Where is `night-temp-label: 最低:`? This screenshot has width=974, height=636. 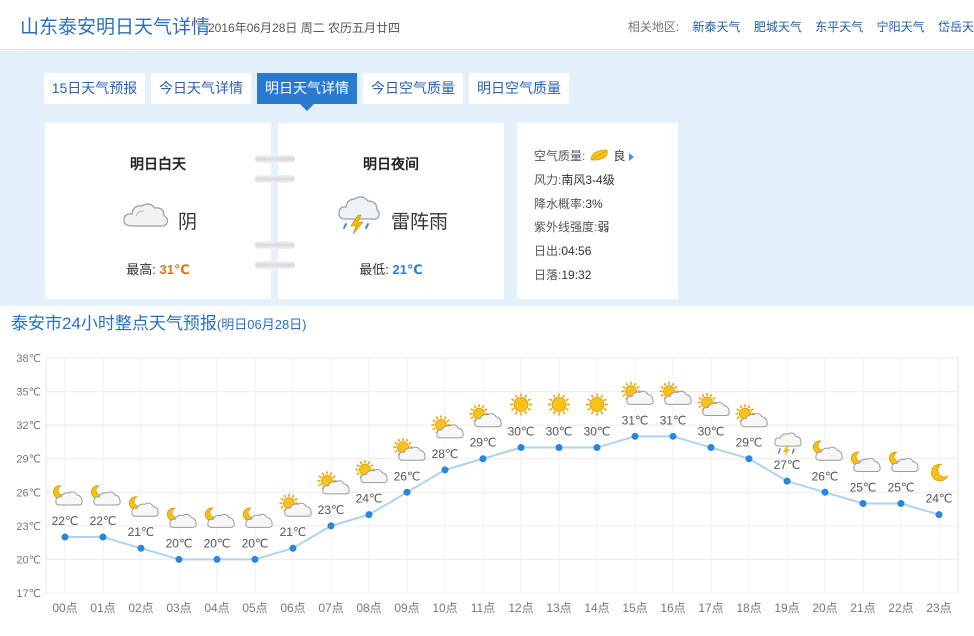
night-temp-label: 最低: is located at coordinates (374, 269).